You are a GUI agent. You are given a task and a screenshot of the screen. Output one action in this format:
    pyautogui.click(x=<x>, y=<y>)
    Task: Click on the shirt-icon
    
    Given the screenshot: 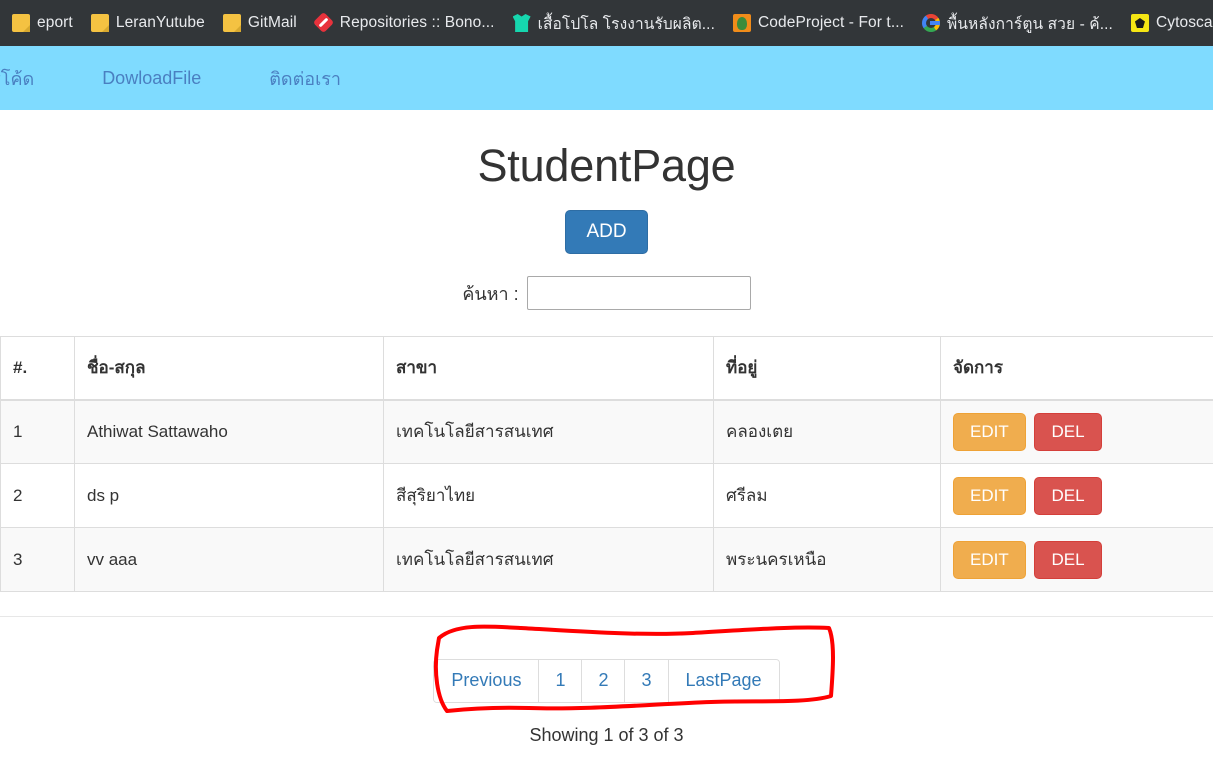 What is the action you would take?
    pyautogui.click(x=521, y=23)
    